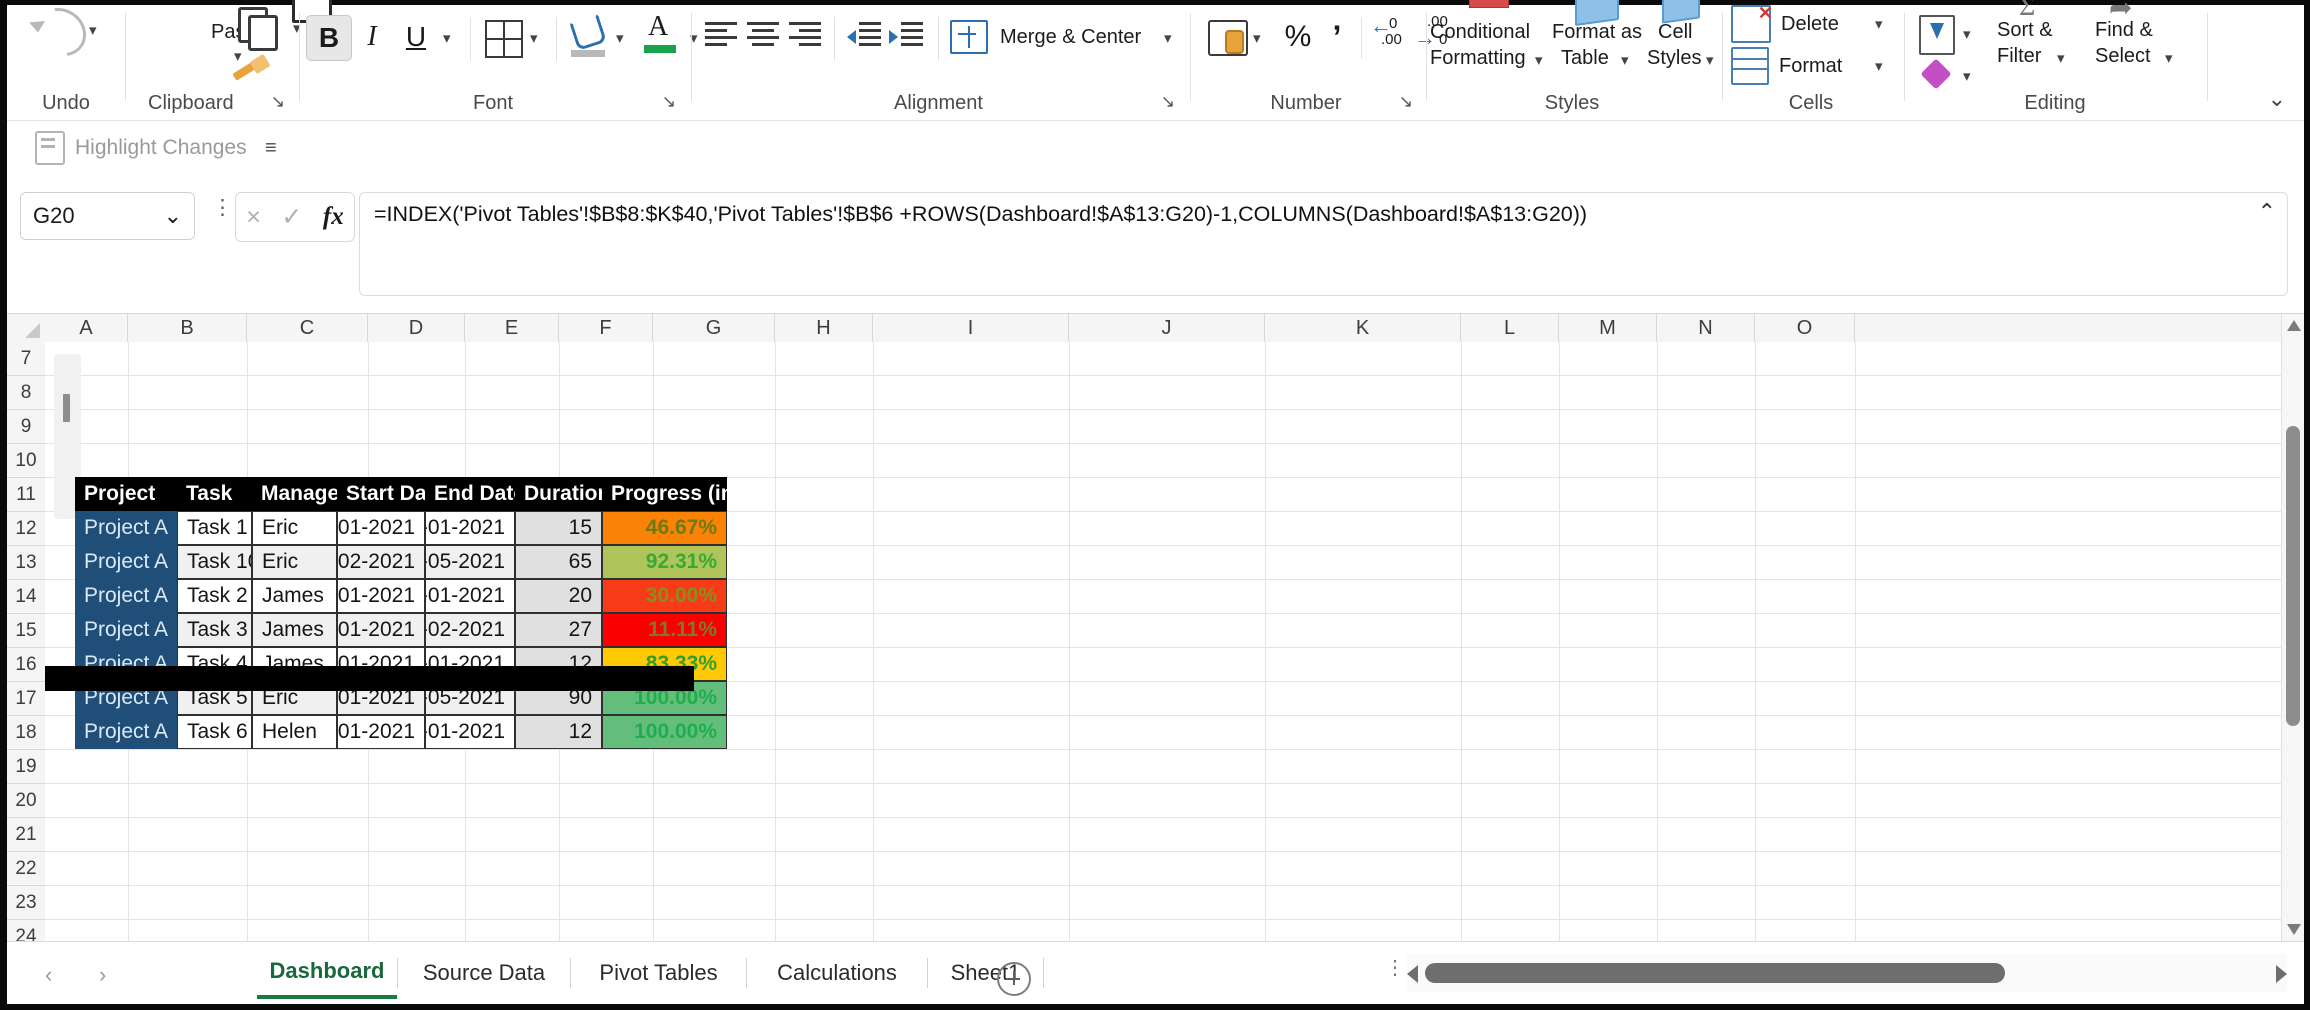 The width and height of the screenshot is (2310, 1010). Describe the element at coordinates (26, 427) in the screenshot. I see `row-header-9: 9` at that location.